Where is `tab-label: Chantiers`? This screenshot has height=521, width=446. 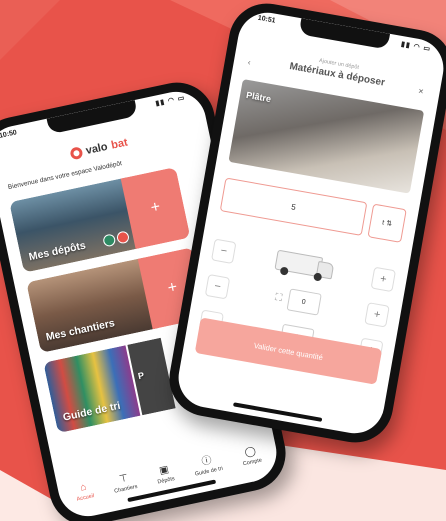
tab-label: Chantiers is located at coordinates (126, 489).